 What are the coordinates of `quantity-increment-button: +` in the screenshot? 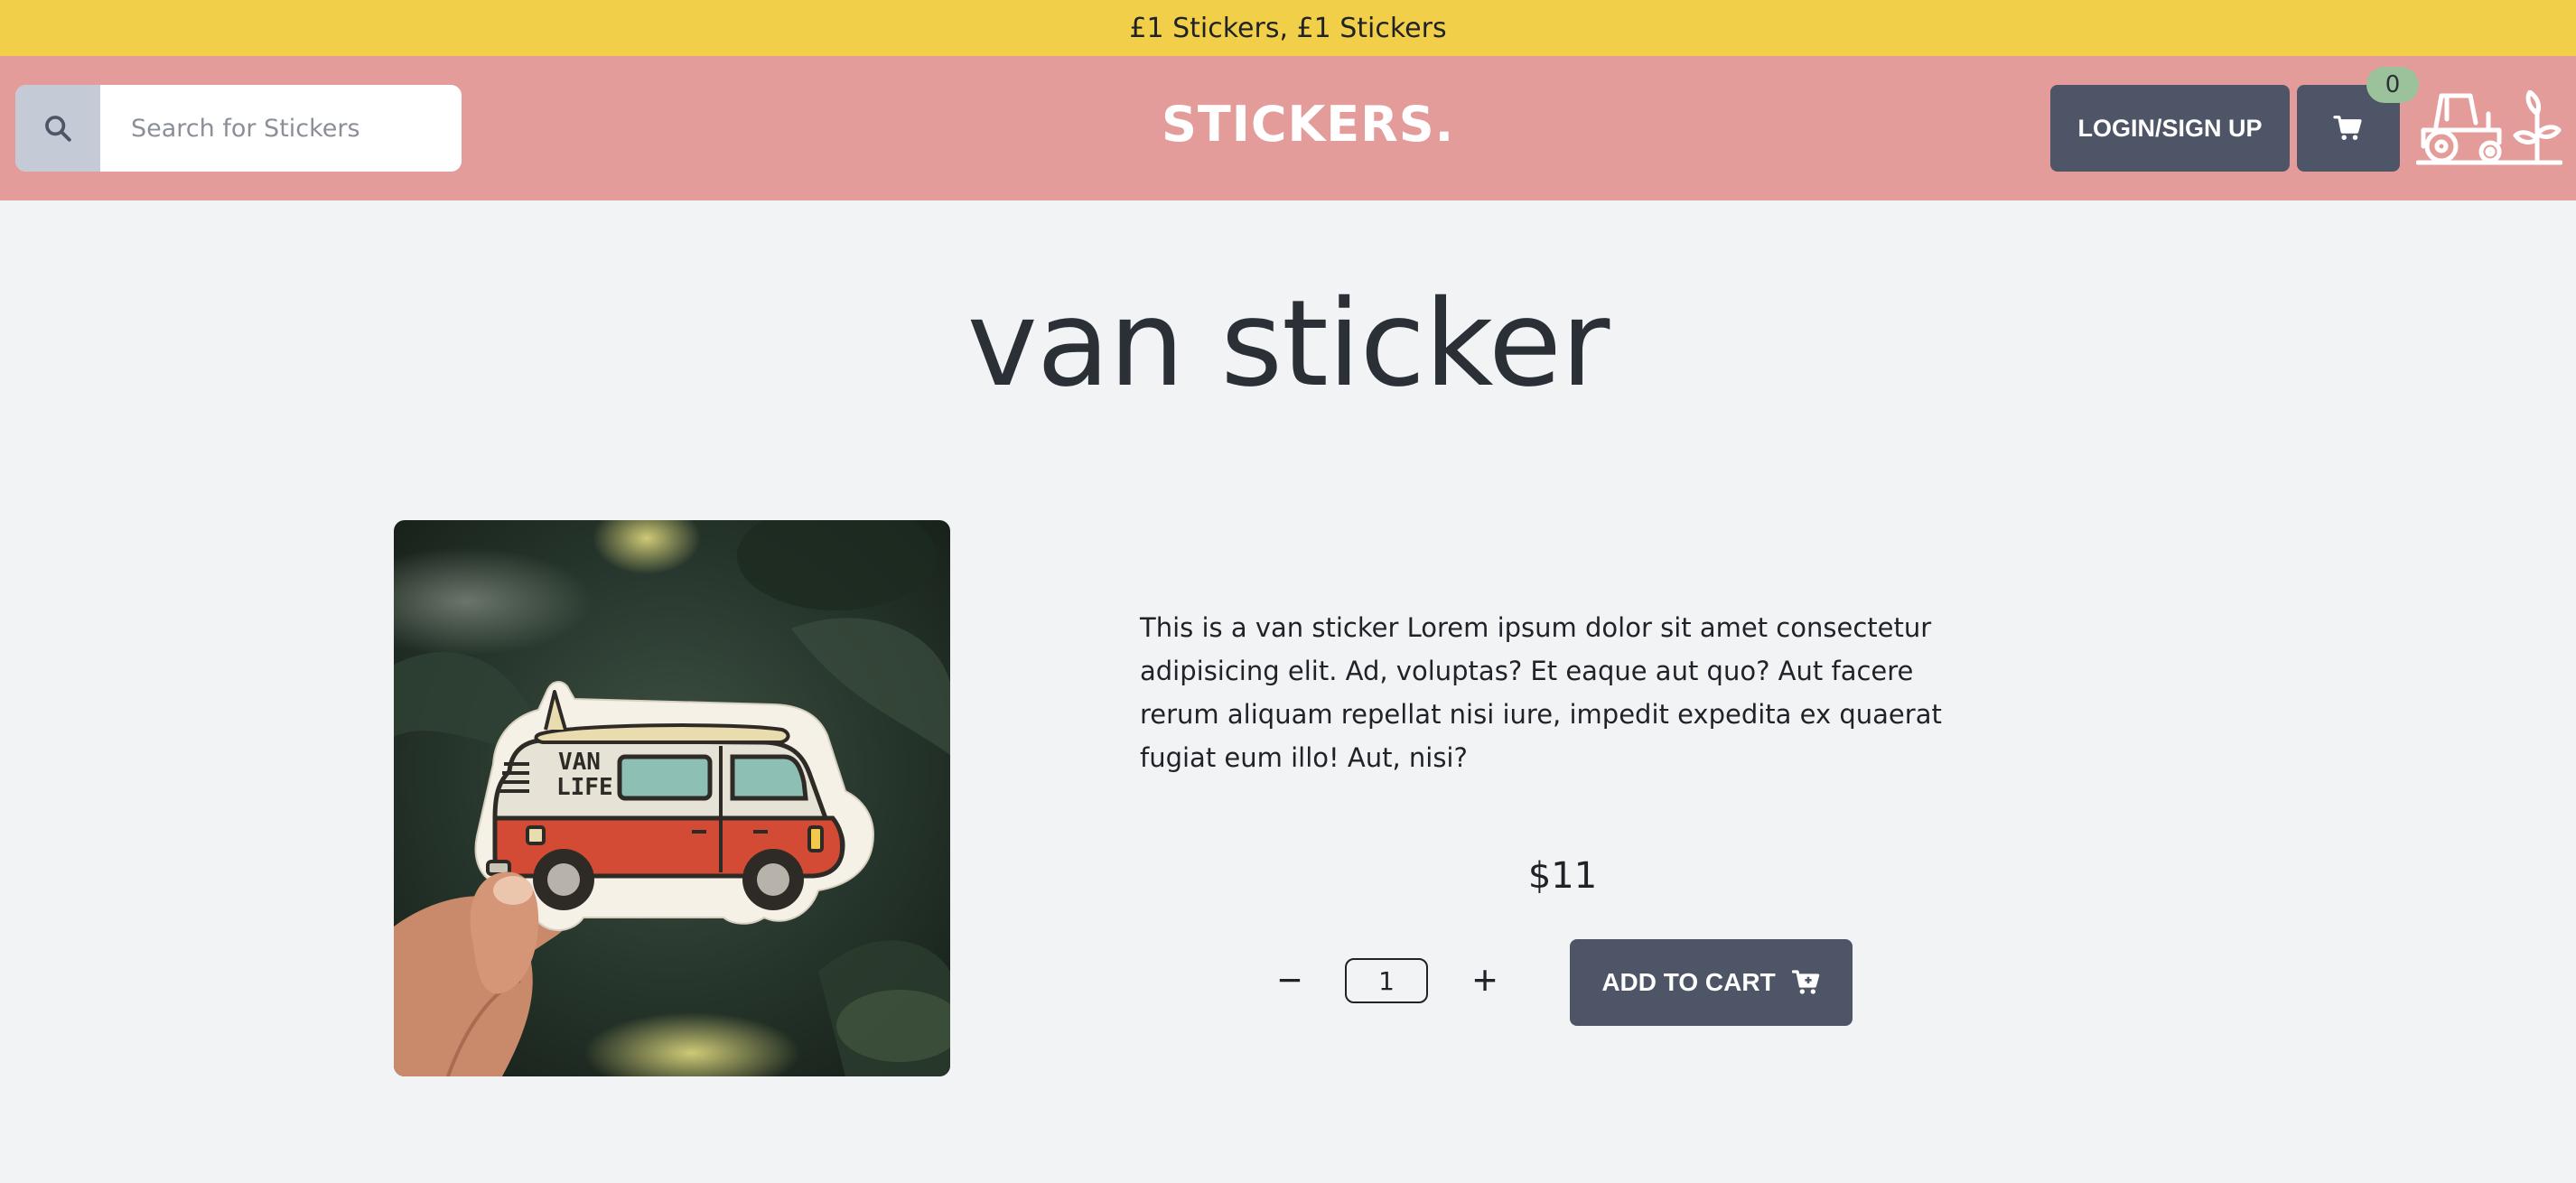 It's located at (1484, 979).